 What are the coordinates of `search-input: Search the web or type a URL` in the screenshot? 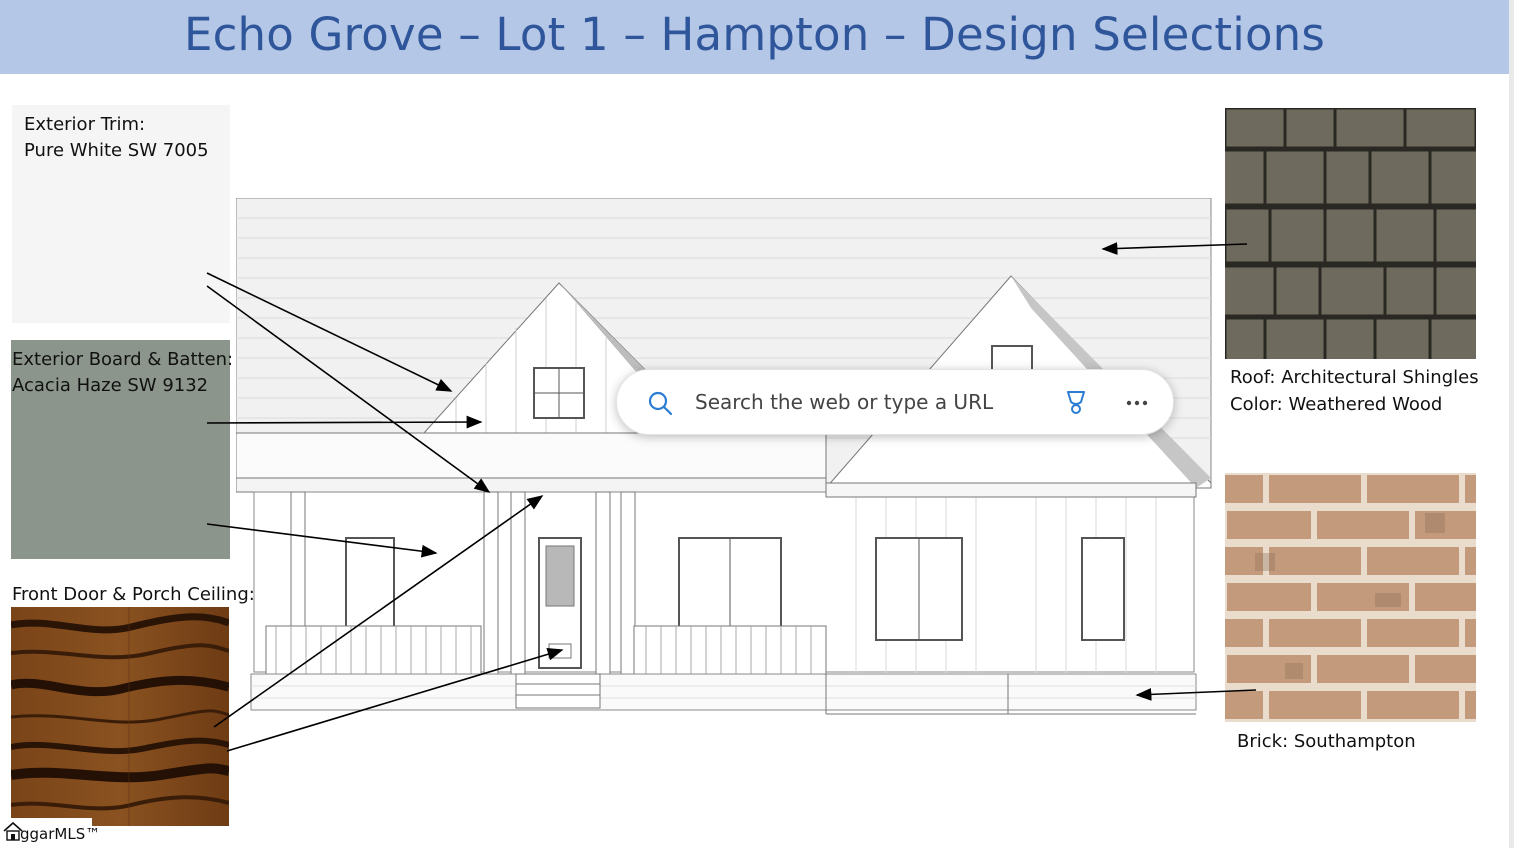 It's located at (844, 402).